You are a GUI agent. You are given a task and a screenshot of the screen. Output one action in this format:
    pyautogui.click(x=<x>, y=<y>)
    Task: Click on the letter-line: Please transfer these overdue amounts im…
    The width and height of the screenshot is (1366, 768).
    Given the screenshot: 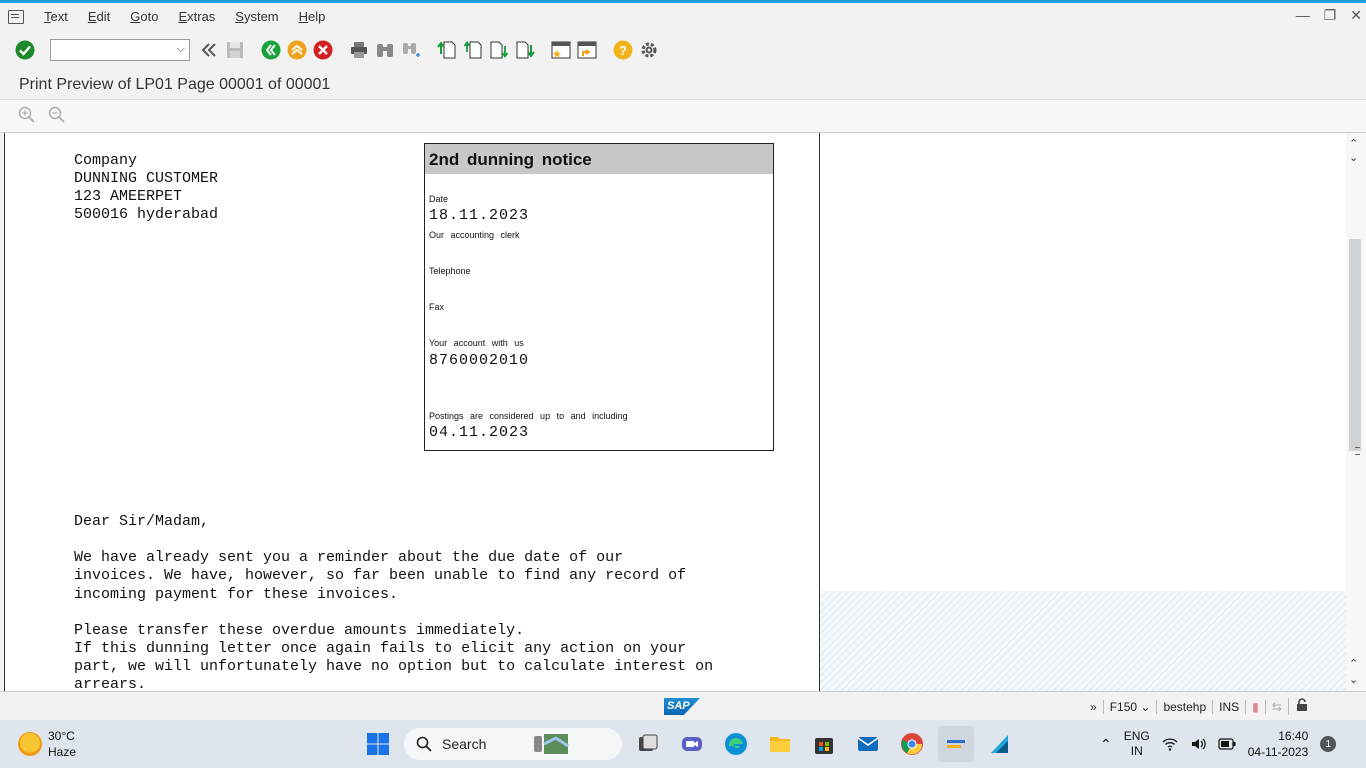 What is the action you would take?
    pyautogui.click(x=299, y=630)
    